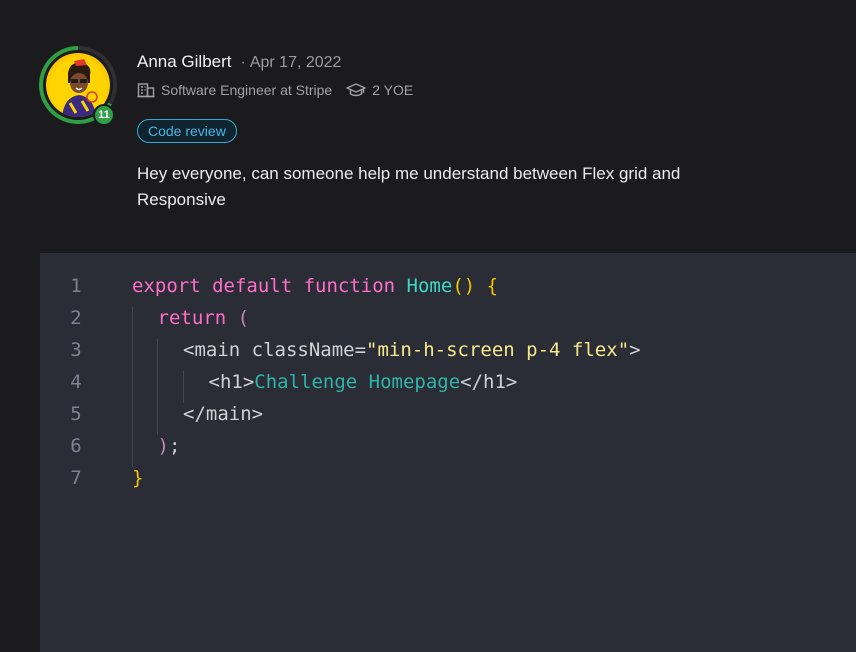 The height and width of the screenshot is (652, 856). I want to click on graduation-cap-icon, so click(356, 90).